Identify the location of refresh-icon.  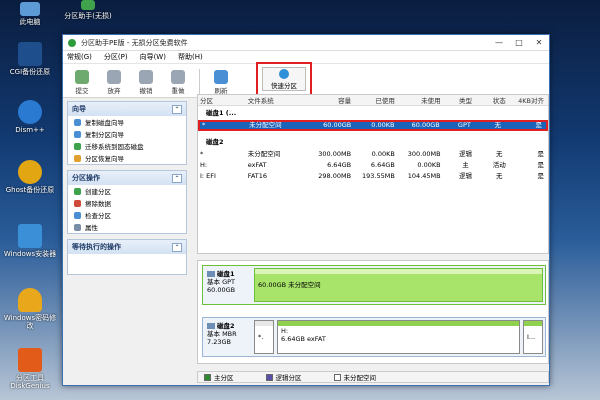
(221, 77).